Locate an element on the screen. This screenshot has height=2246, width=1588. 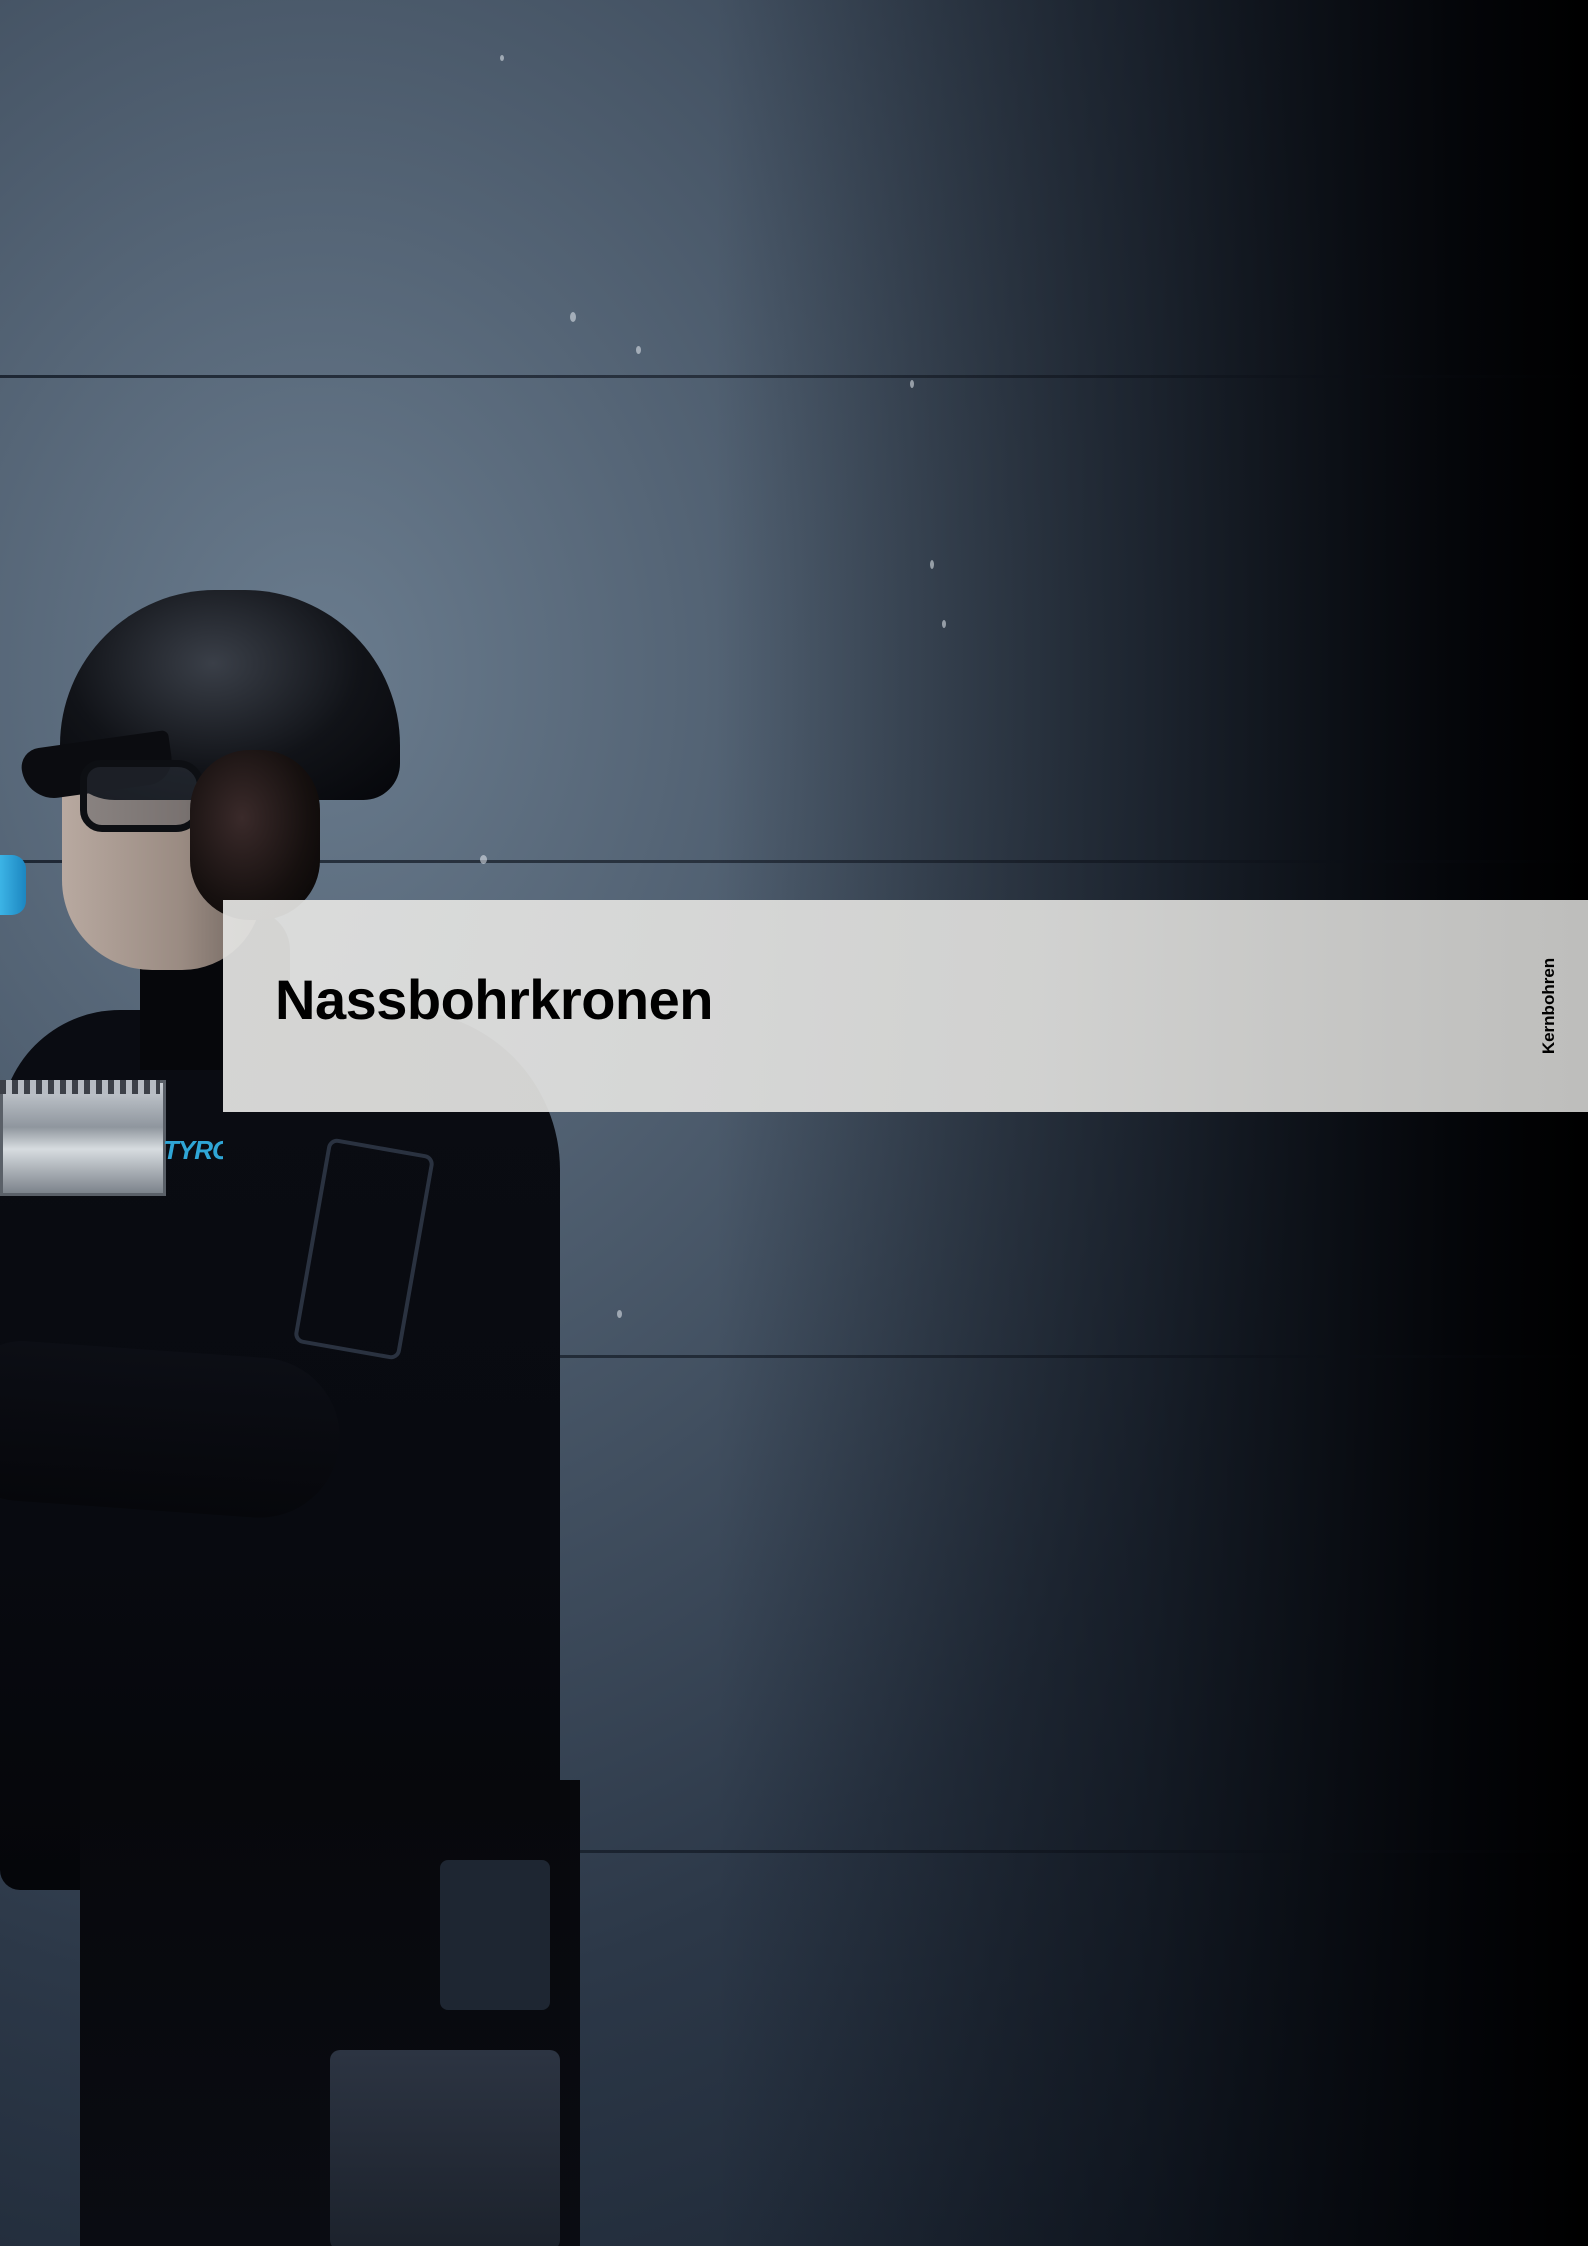
page-title: Nassbohrkronen is located at coordinates (494, 999).